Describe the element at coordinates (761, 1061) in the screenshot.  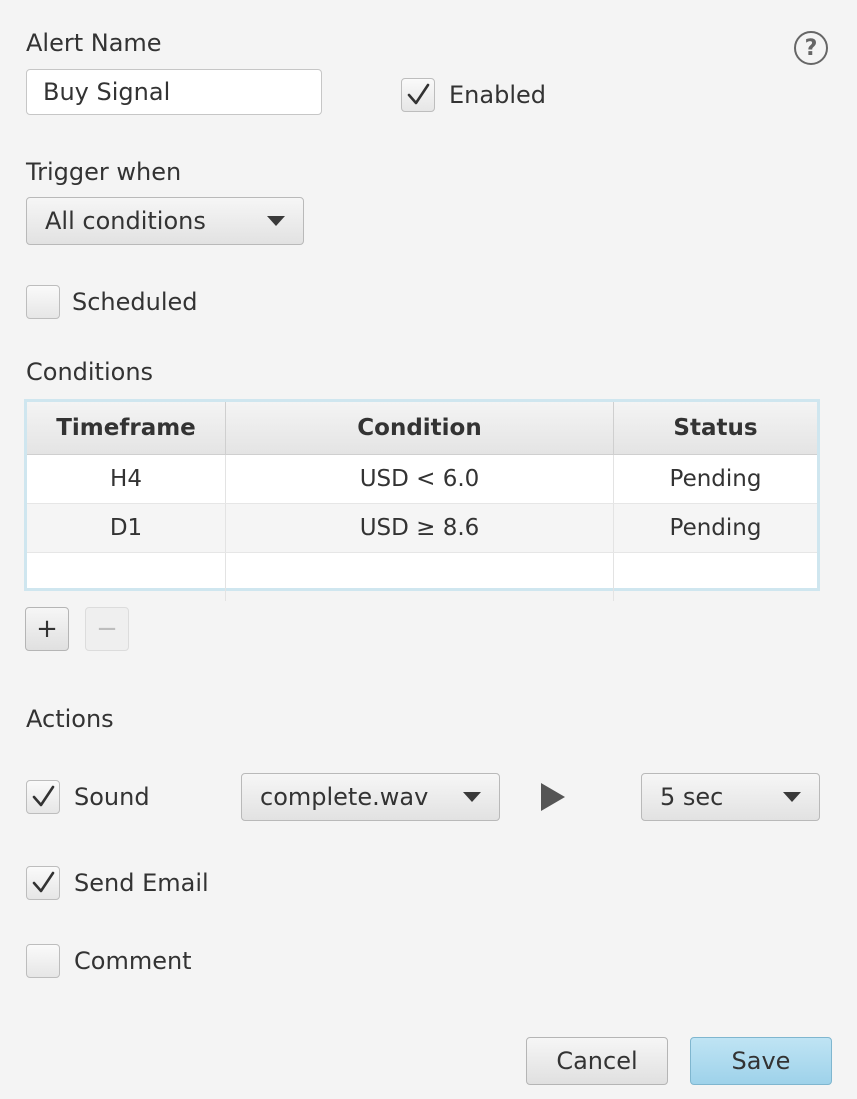
I see `save-button: Save` at that location.